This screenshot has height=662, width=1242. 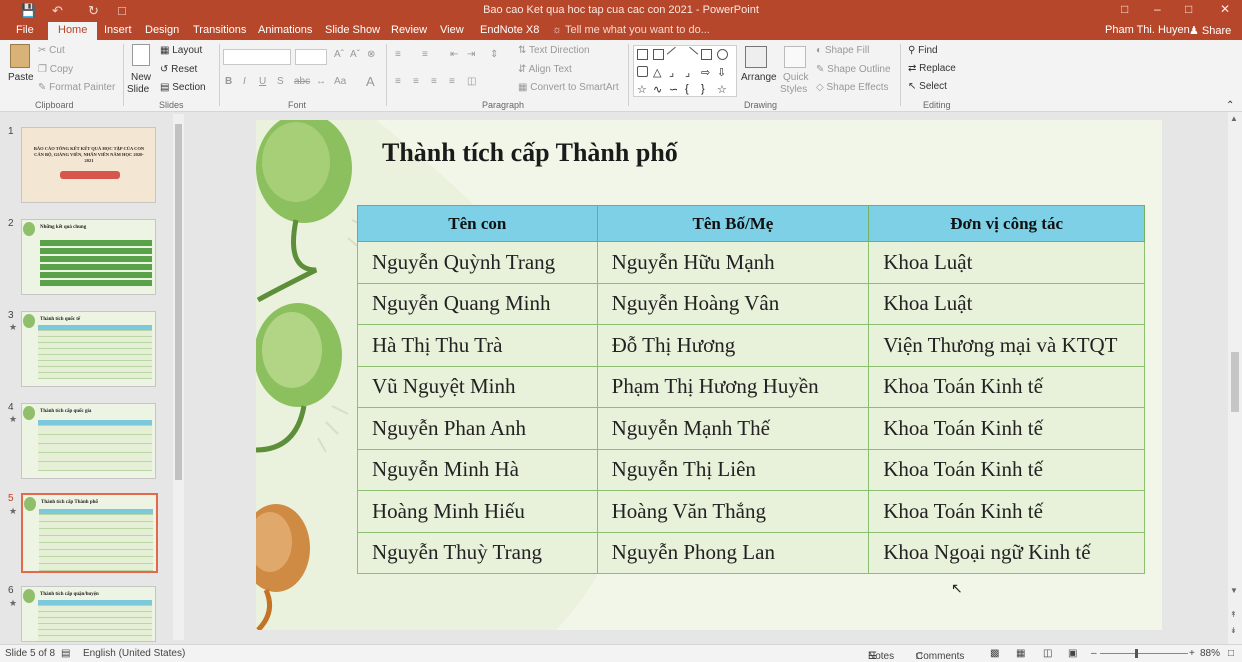 What do you see at coordinates (1136, 653) in the screenshot?
I see `zoom-slider-handle` at bounding box center [1136, 653].